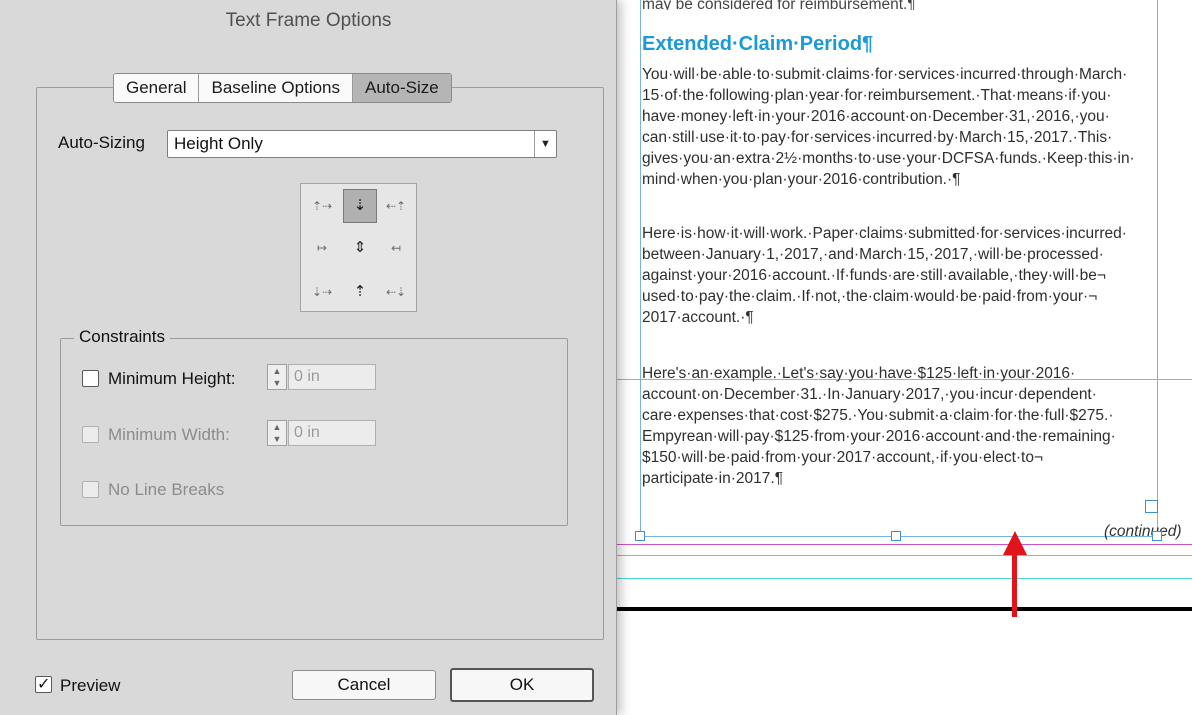  Describe the element at coordinates (122, 337) in the screenshot. I see `constraints-legend: Constraints` at that location.